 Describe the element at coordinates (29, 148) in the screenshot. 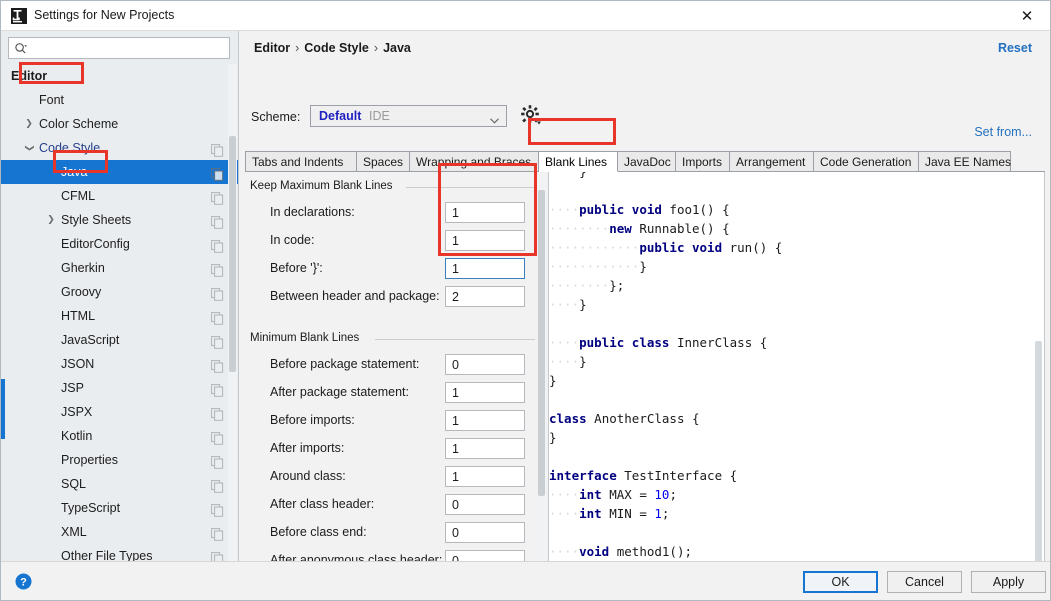

I see `chevron-down-icon: ❯` at that location.